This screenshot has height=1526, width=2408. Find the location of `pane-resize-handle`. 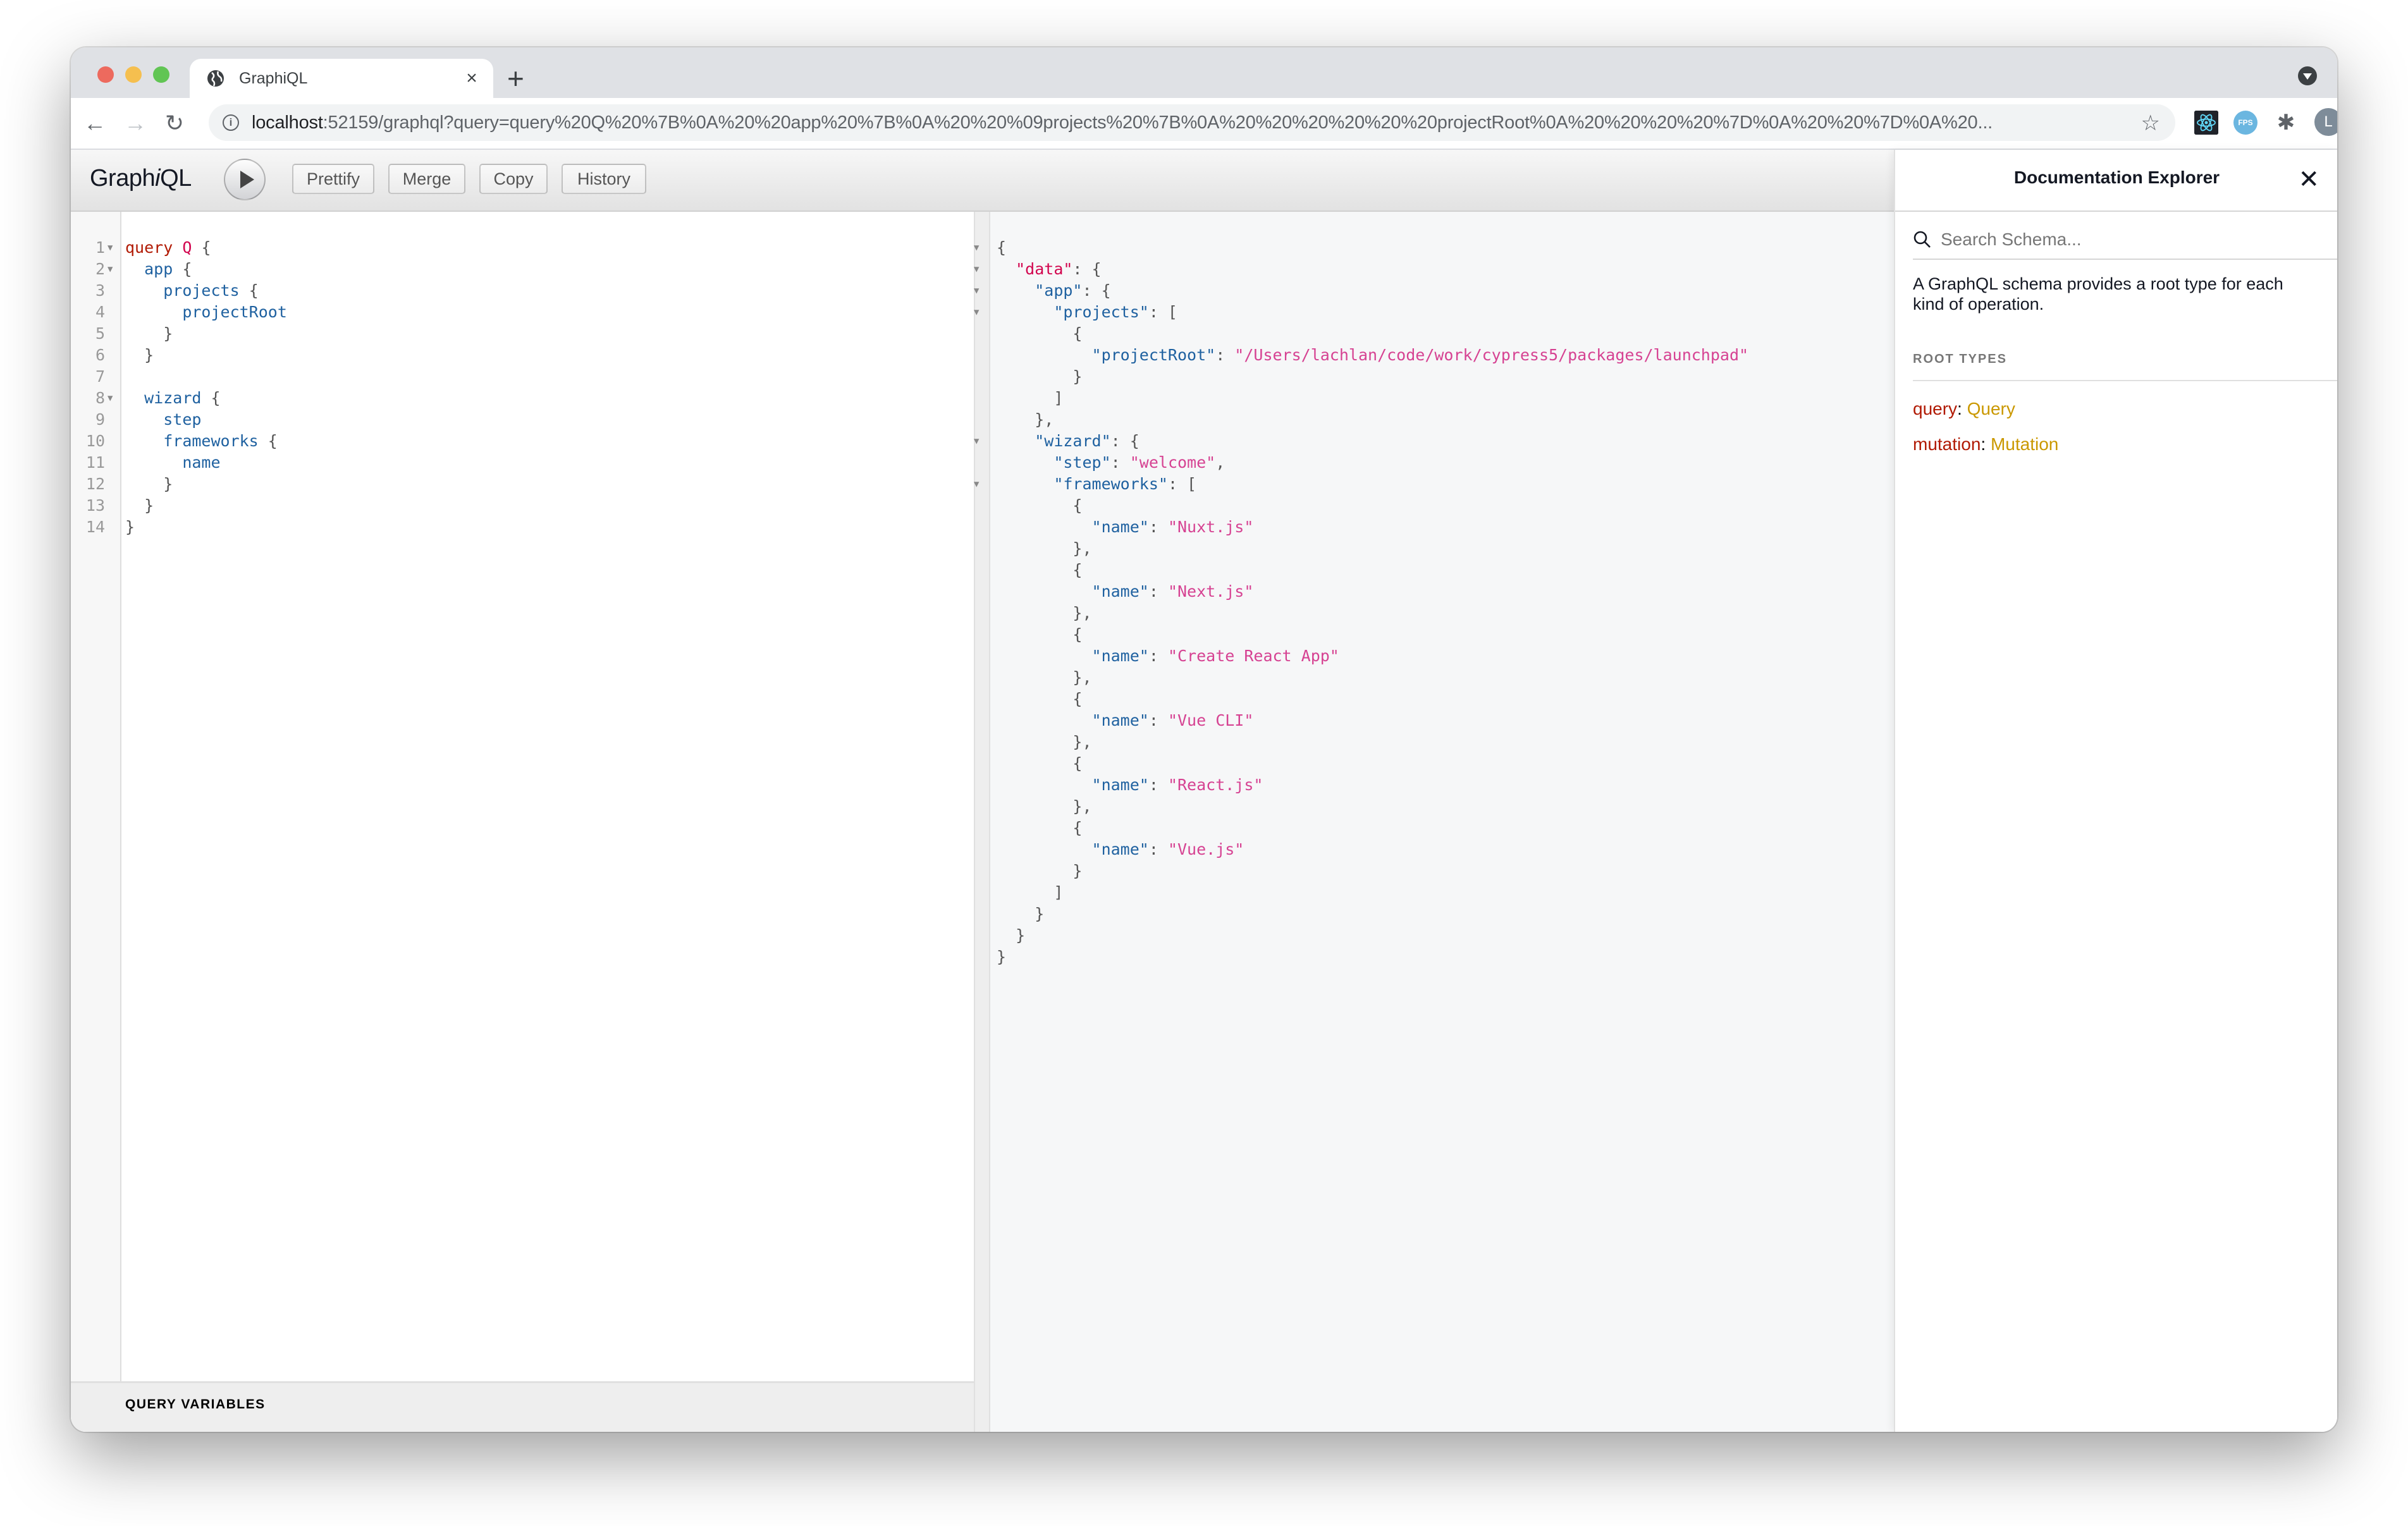

pane-resize-handle is located at coordinates (982, 822).